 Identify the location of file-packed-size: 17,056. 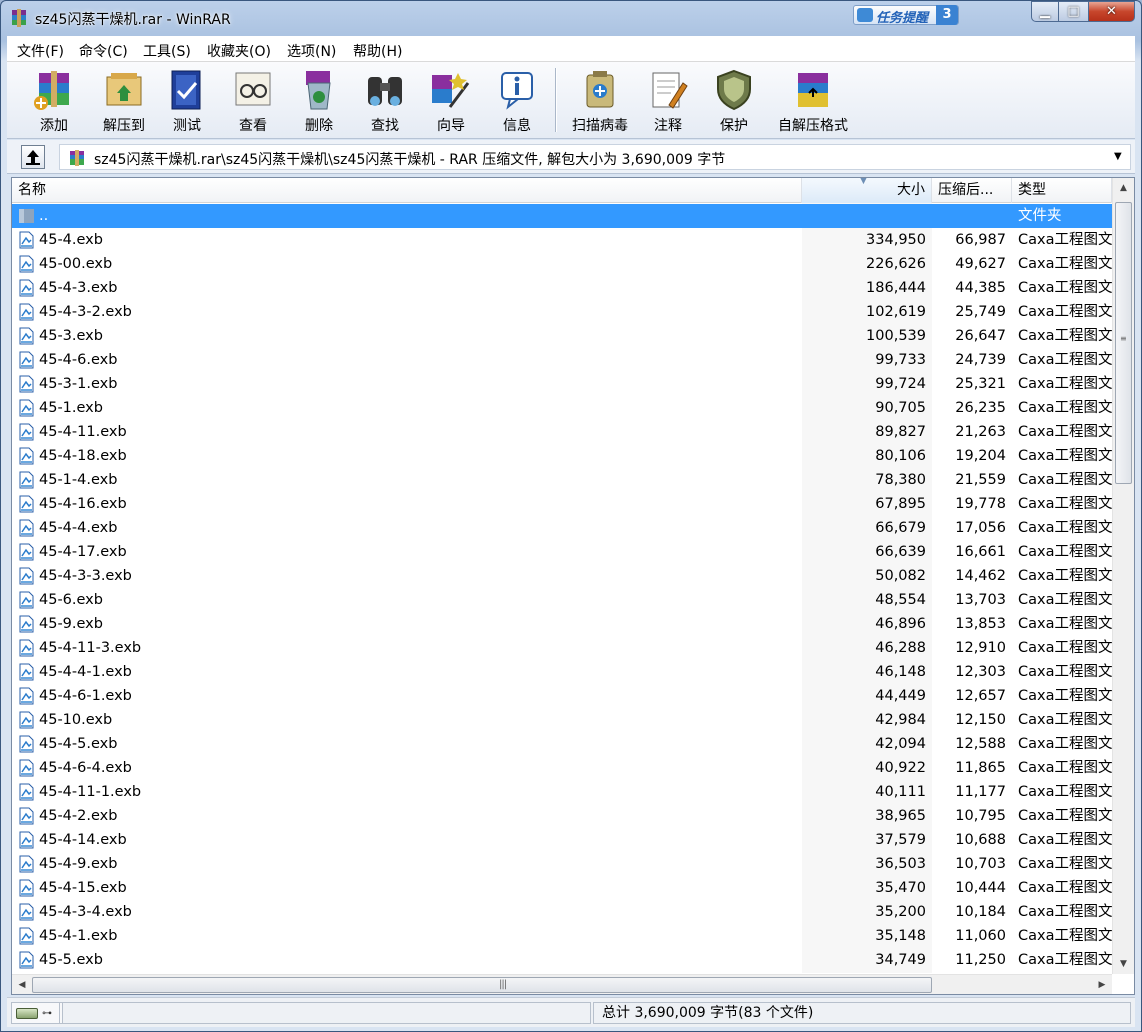
(980, 528).